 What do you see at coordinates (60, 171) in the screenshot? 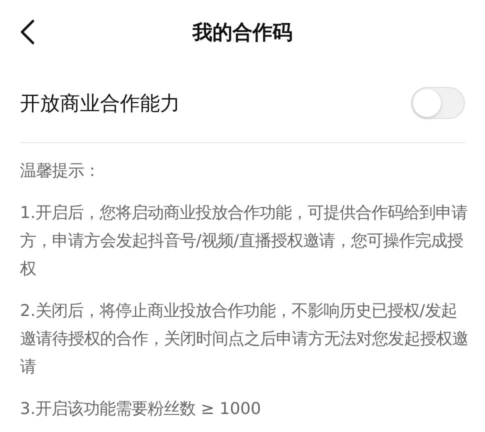
I see `tips-heading: 温馨提示：` at bounding box center [60, 171].